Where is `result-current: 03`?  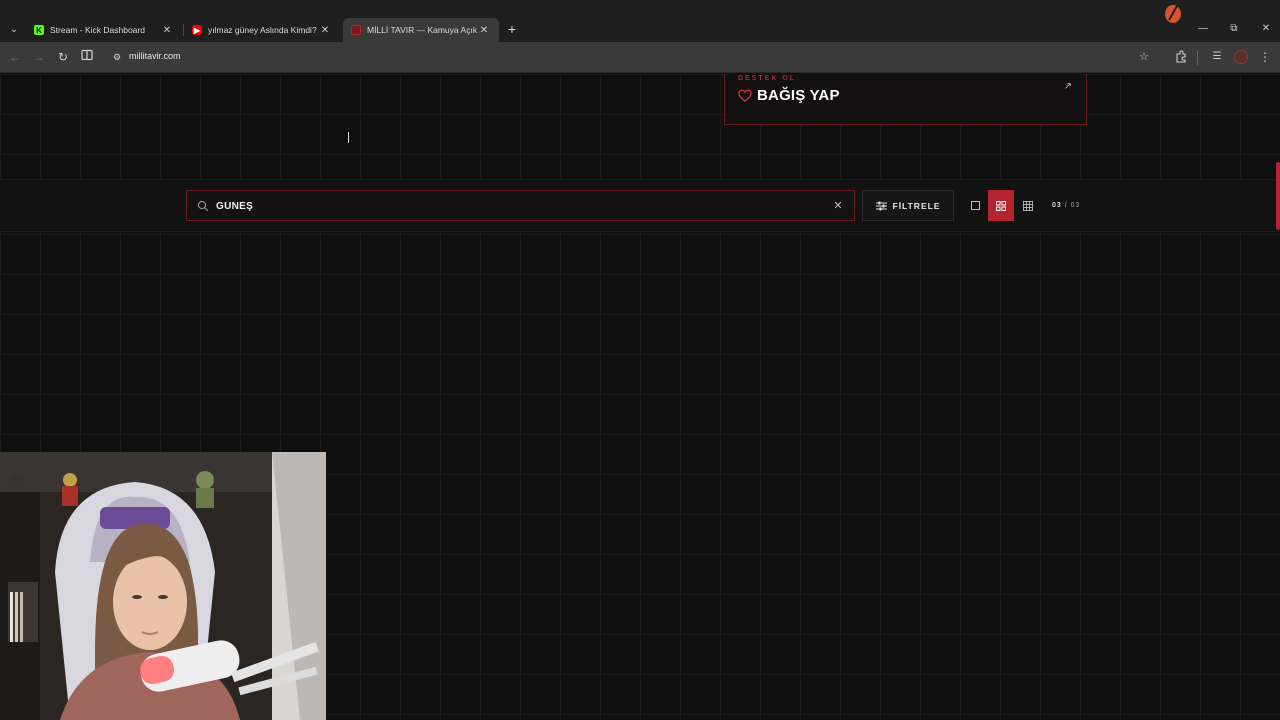 result-current: 03 is located at coordinates (1057, 205).